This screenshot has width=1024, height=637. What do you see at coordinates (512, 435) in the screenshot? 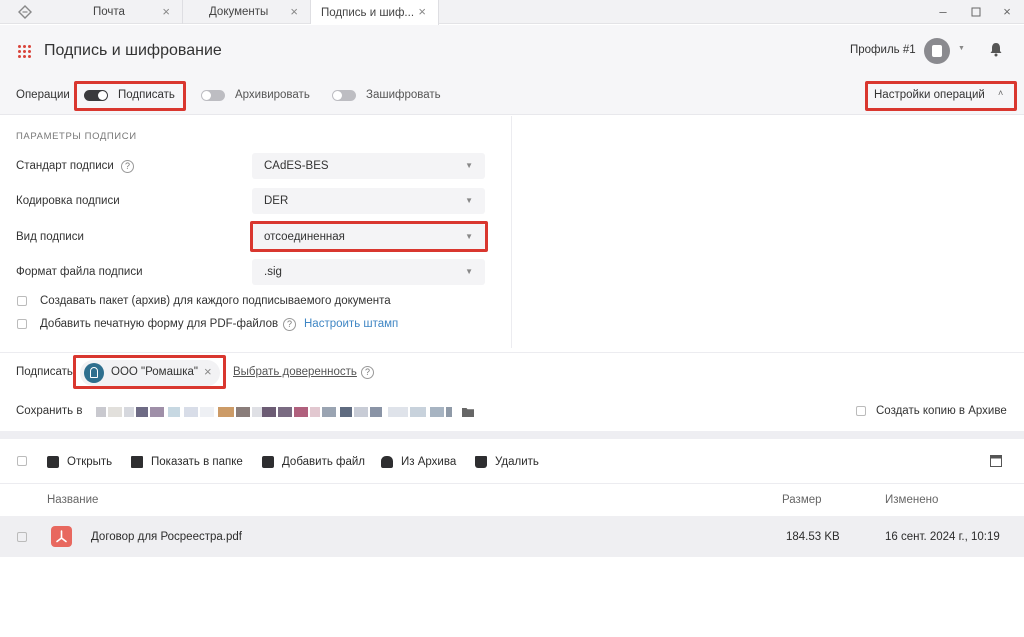
I see `section-separator` at bounding box center [512, 435].